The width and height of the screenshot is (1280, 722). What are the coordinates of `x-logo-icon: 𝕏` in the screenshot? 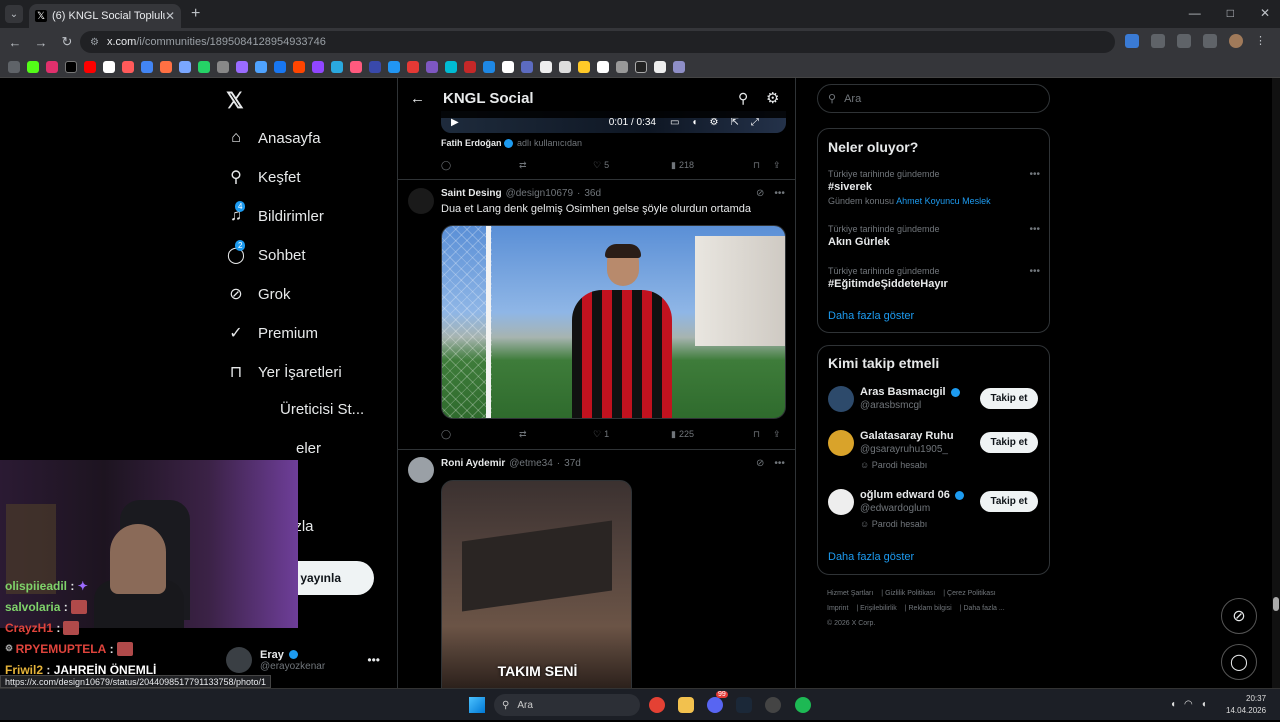 It's located at (235, 101).